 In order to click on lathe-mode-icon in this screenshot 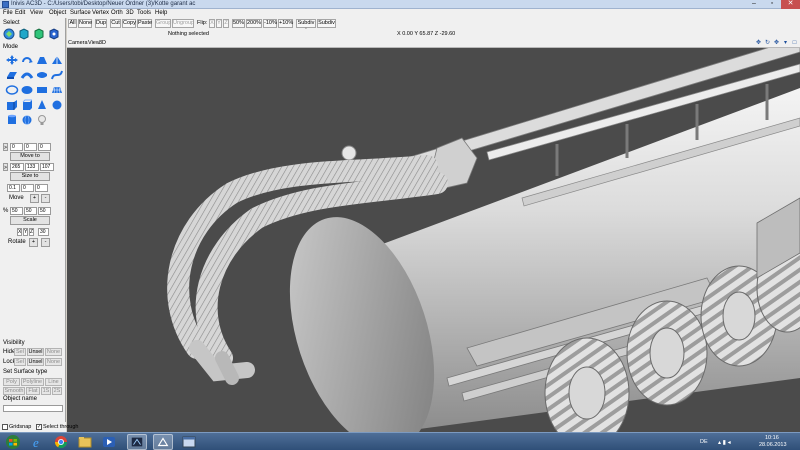, I will do `click(42, 75)`.